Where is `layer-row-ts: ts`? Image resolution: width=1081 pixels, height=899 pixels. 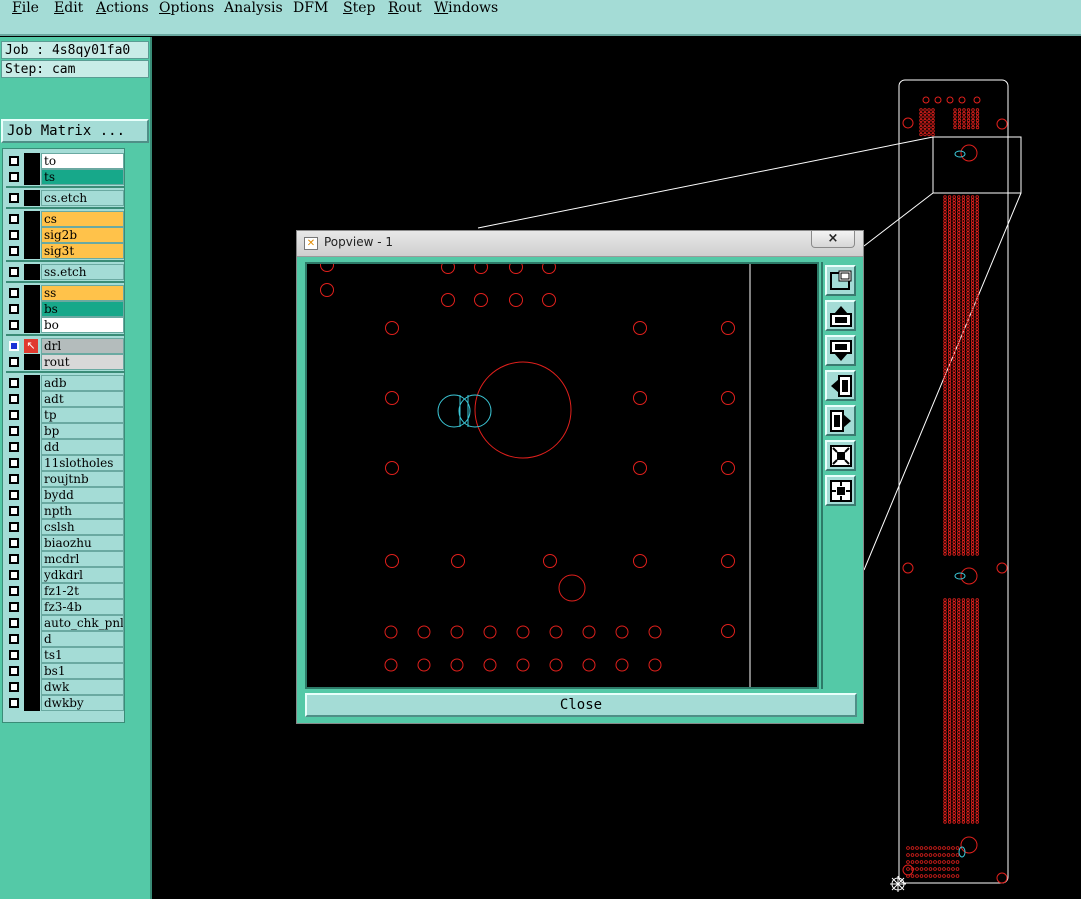 layer-row-ts: ts is located at coordinates (65, 177).